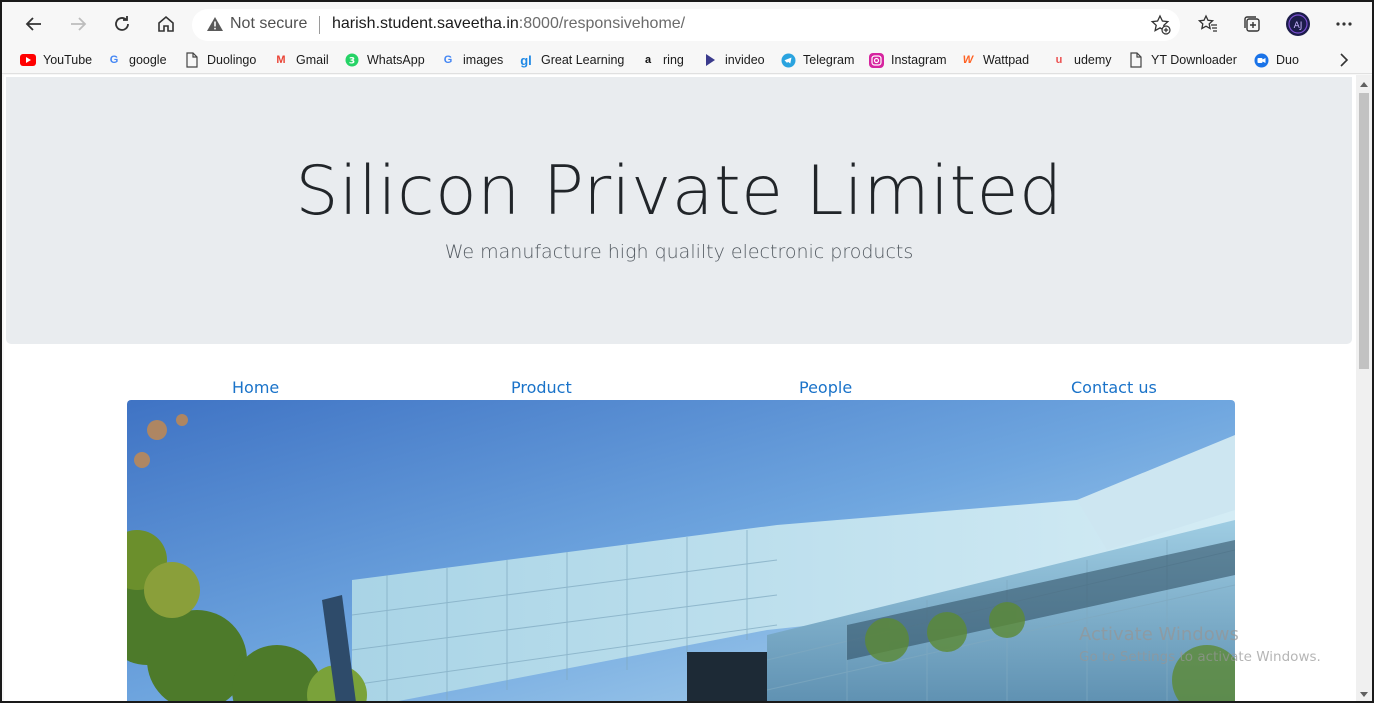 The width and height of the screenshot is (1374, 703). Describe the element at coordinates (1093, 60) in the screenshot. I see `bookmark-label: udemy` at that location.